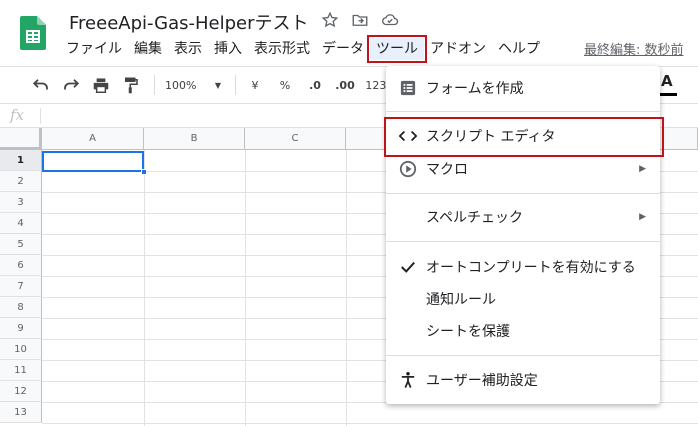  What do you see at coordinates (667, 81) in the screenshot?
I see `text-color-icon: A` at bounding box center [667, 81].